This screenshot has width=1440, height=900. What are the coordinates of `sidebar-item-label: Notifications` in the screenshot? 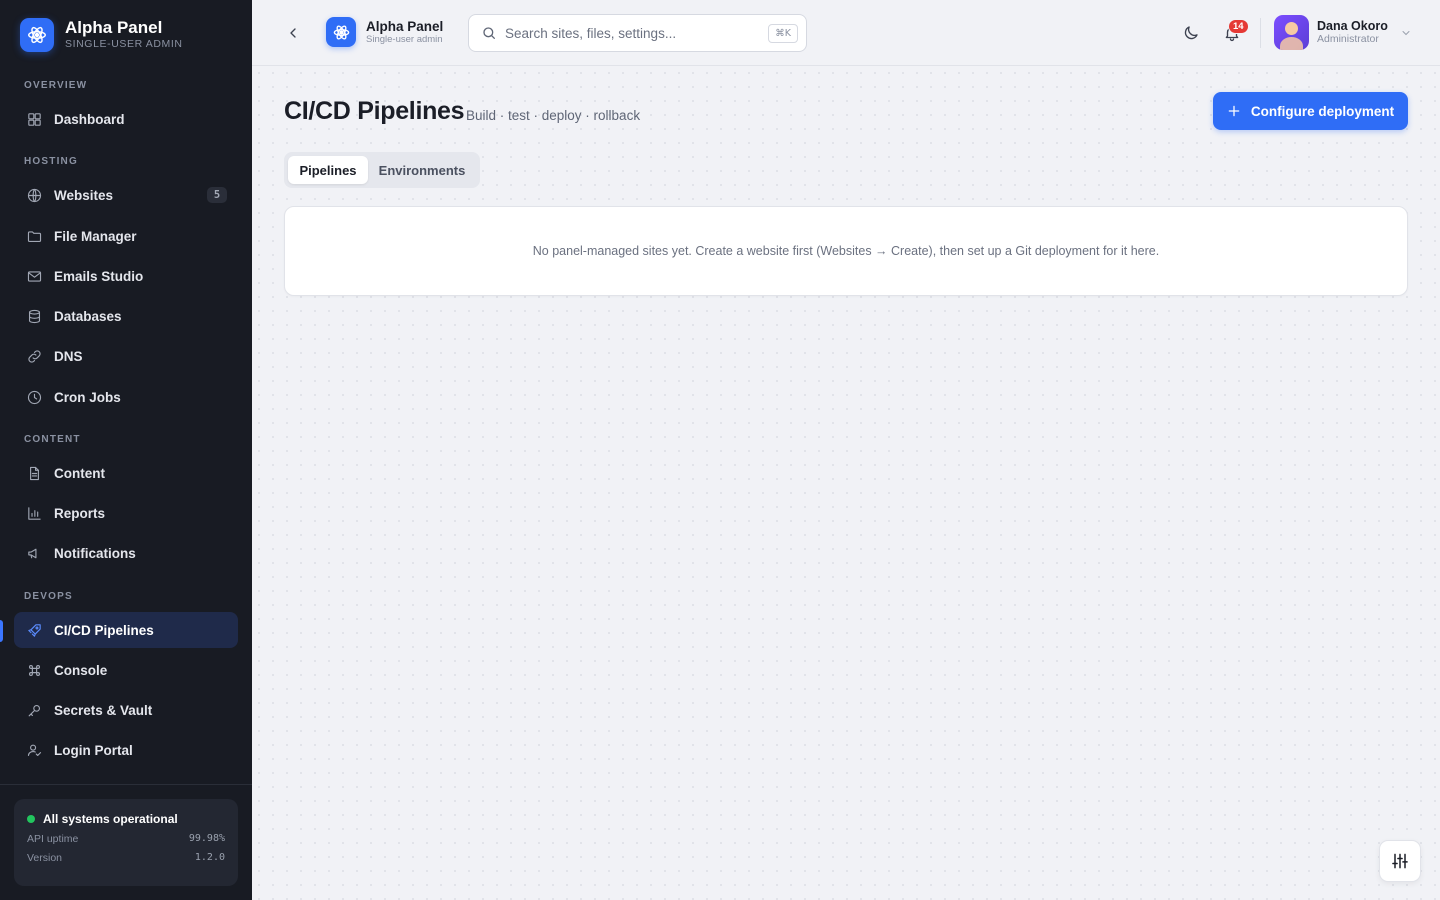 It's located at (95, 553).